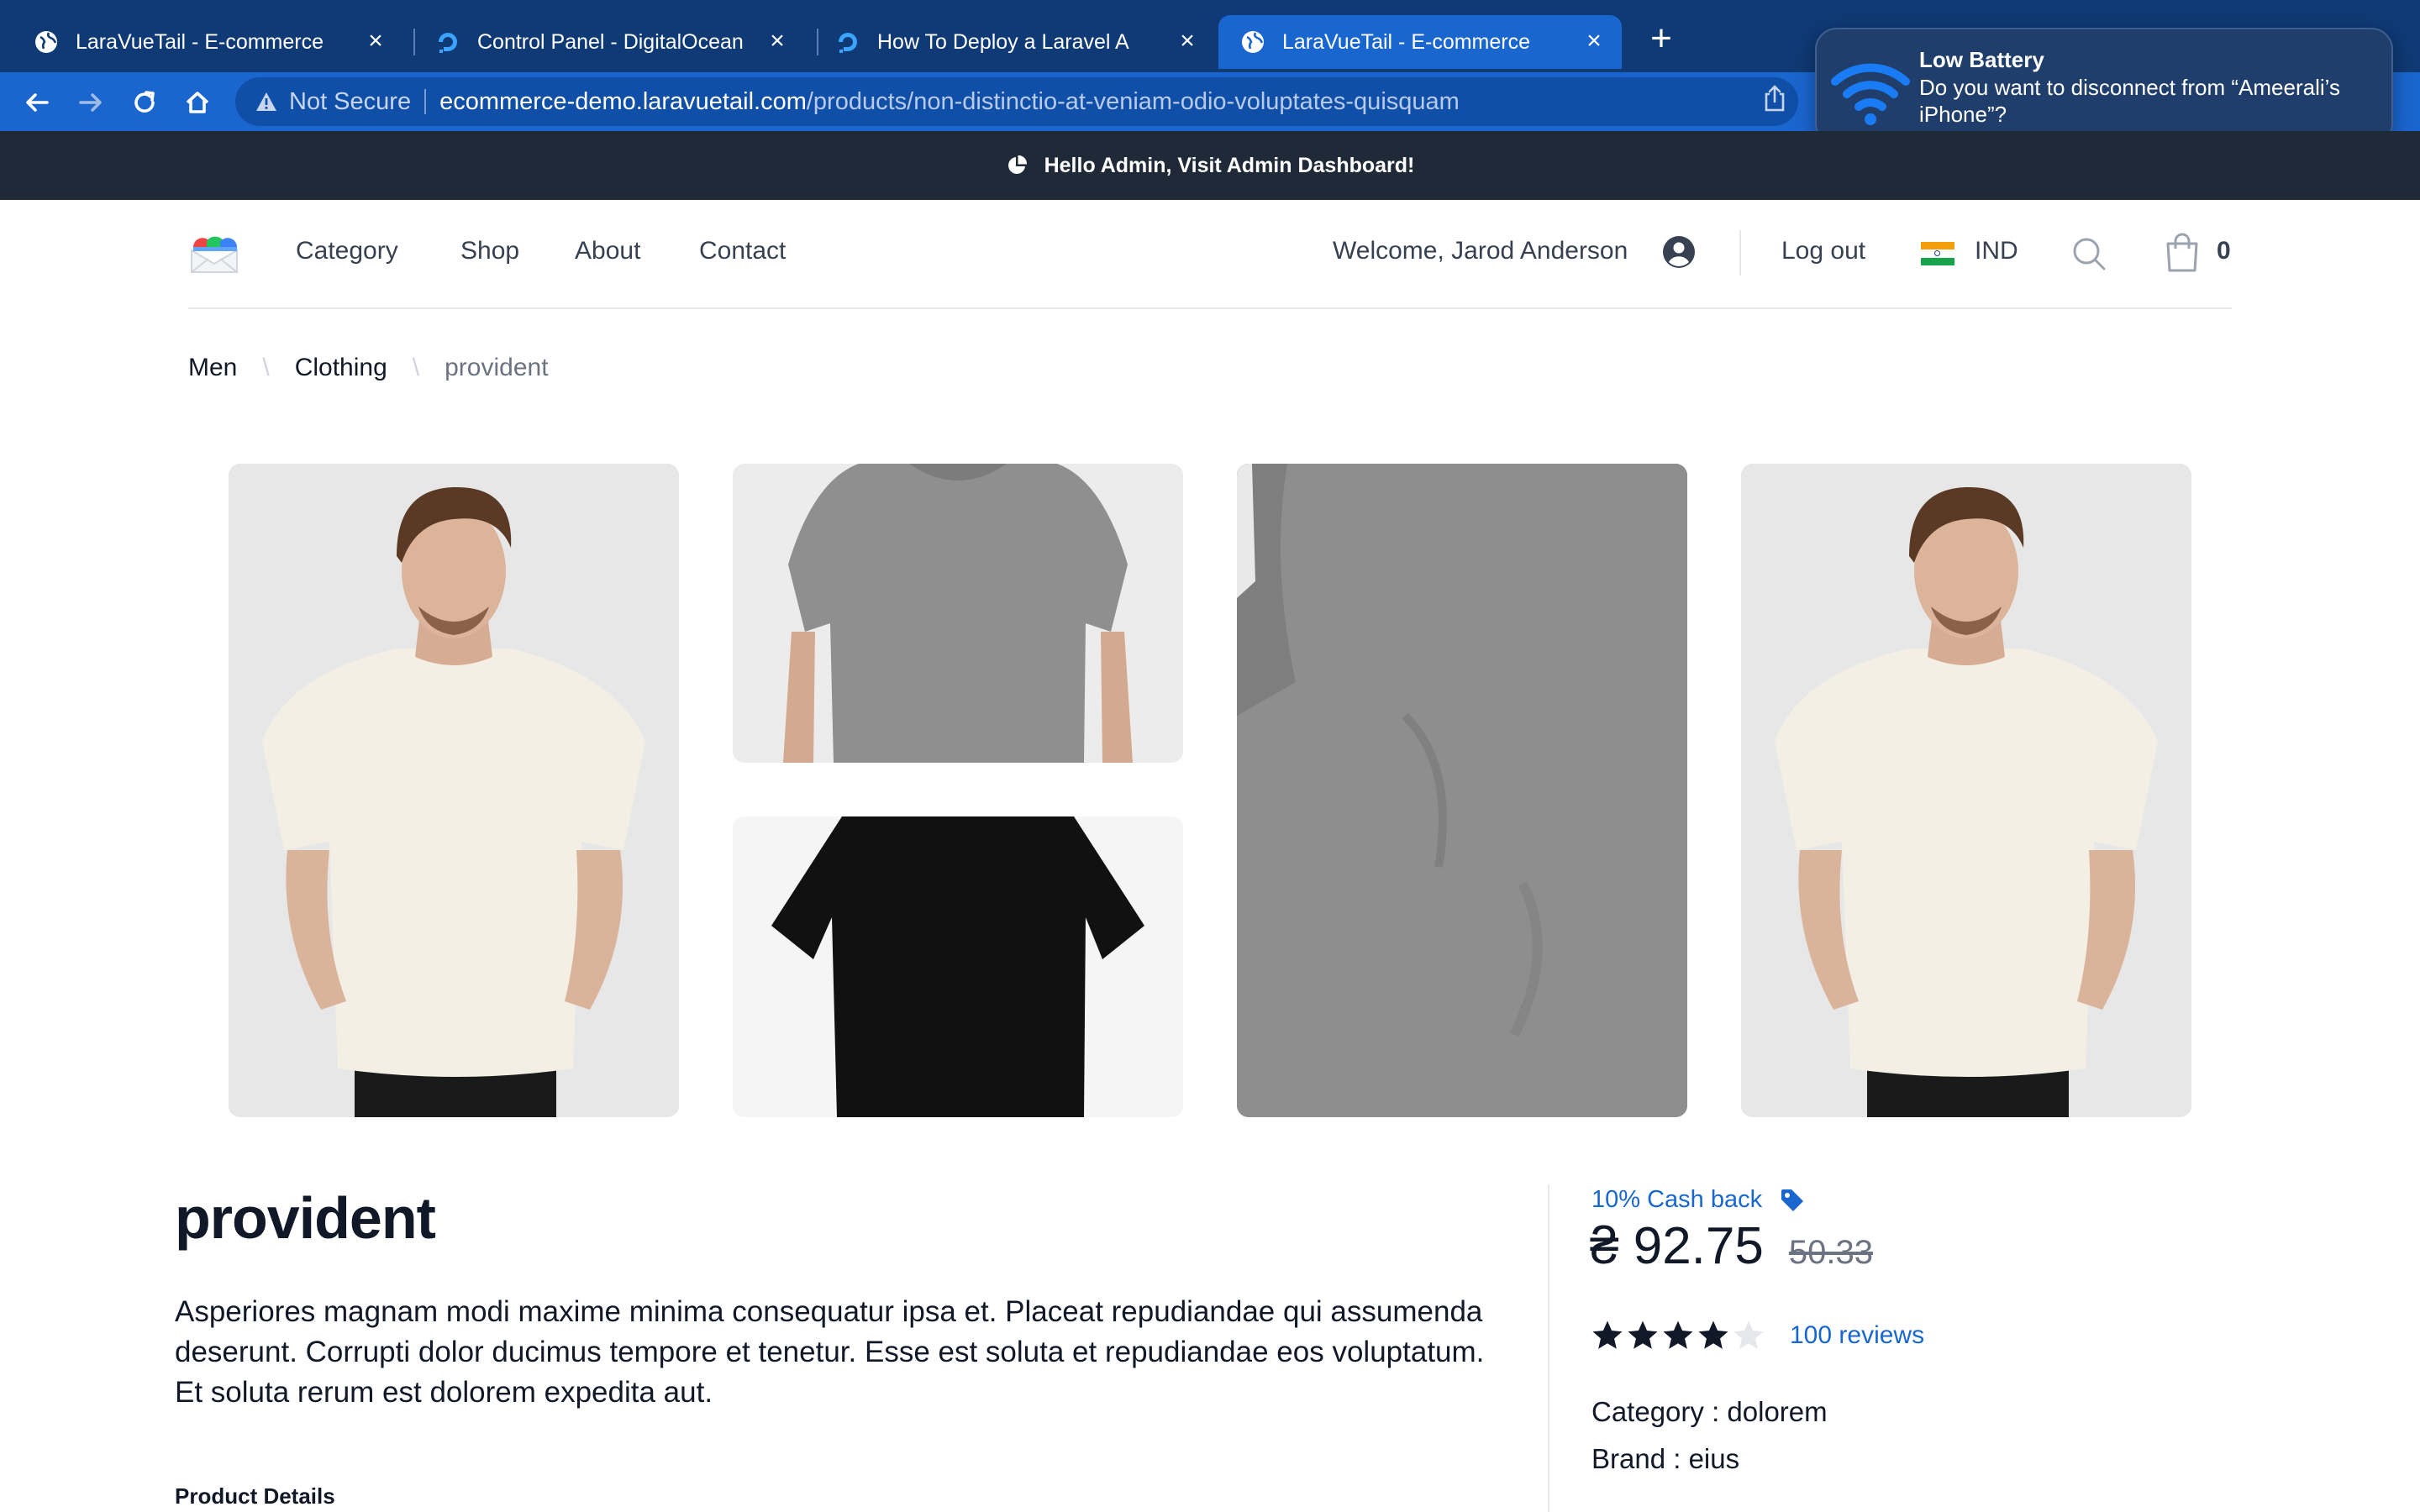 This screenshot has height=1512, width=2420. I want to click on reload-icon, so click(144, 102).